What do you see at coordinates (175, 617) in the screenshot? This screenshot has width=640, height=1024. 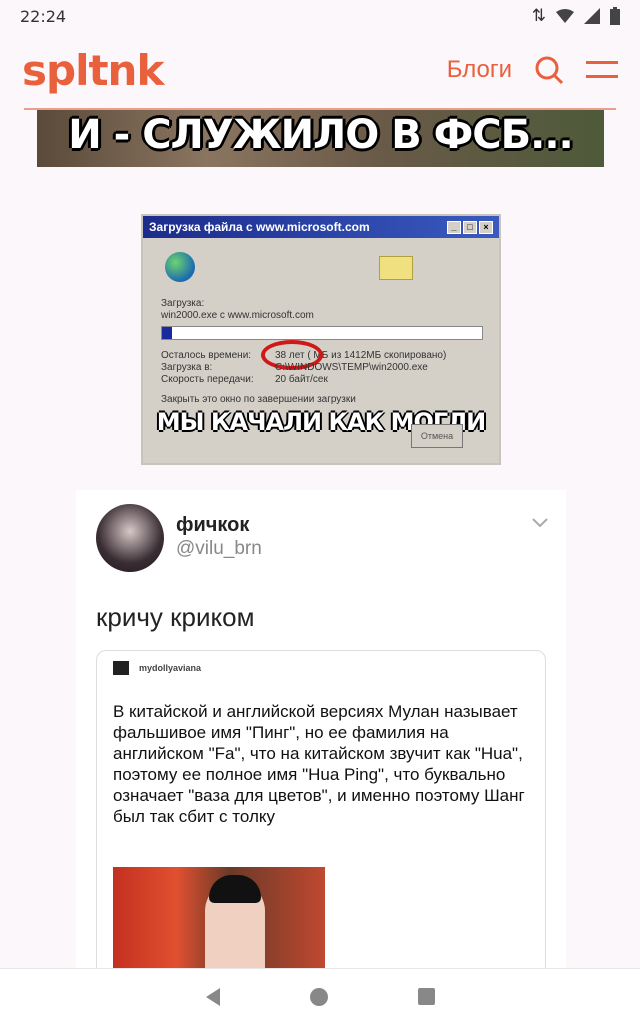 I see `tweet-text: кричу криком` at bounding box center [175, 617].